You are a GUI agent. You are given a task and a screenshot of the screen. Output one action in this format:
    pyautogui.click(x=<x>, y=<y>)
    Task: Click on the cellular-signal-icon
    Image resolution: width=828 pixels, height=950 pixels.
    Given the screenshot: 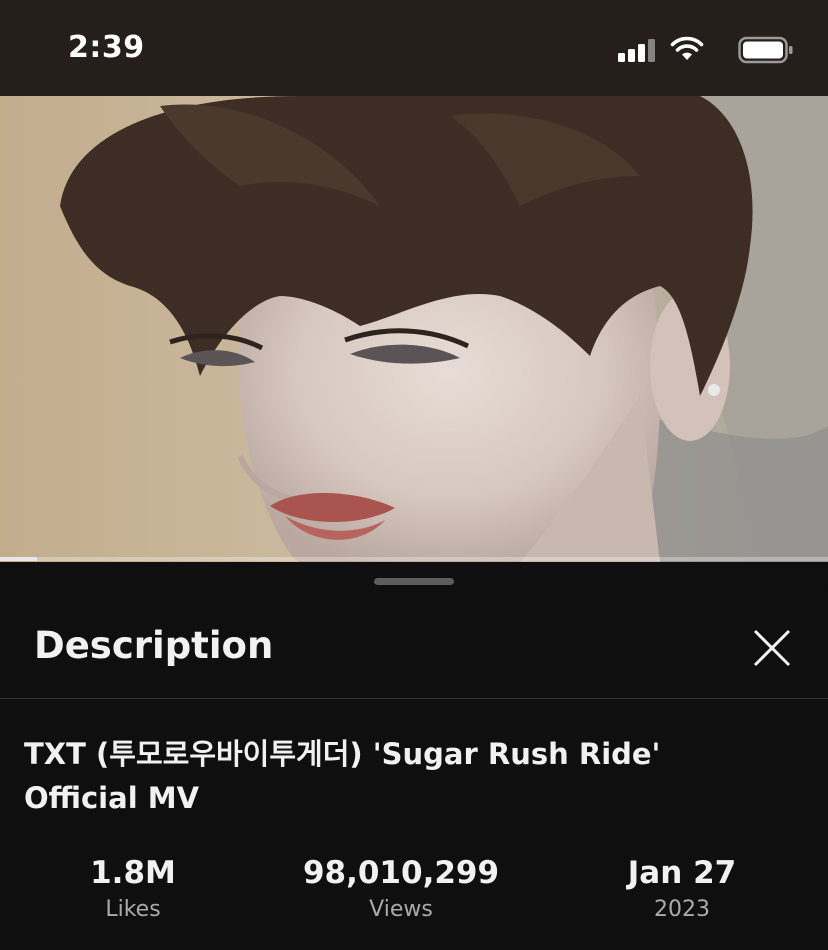 What is the action you would take?
    pyautogui.click(x=636, y=50)
    